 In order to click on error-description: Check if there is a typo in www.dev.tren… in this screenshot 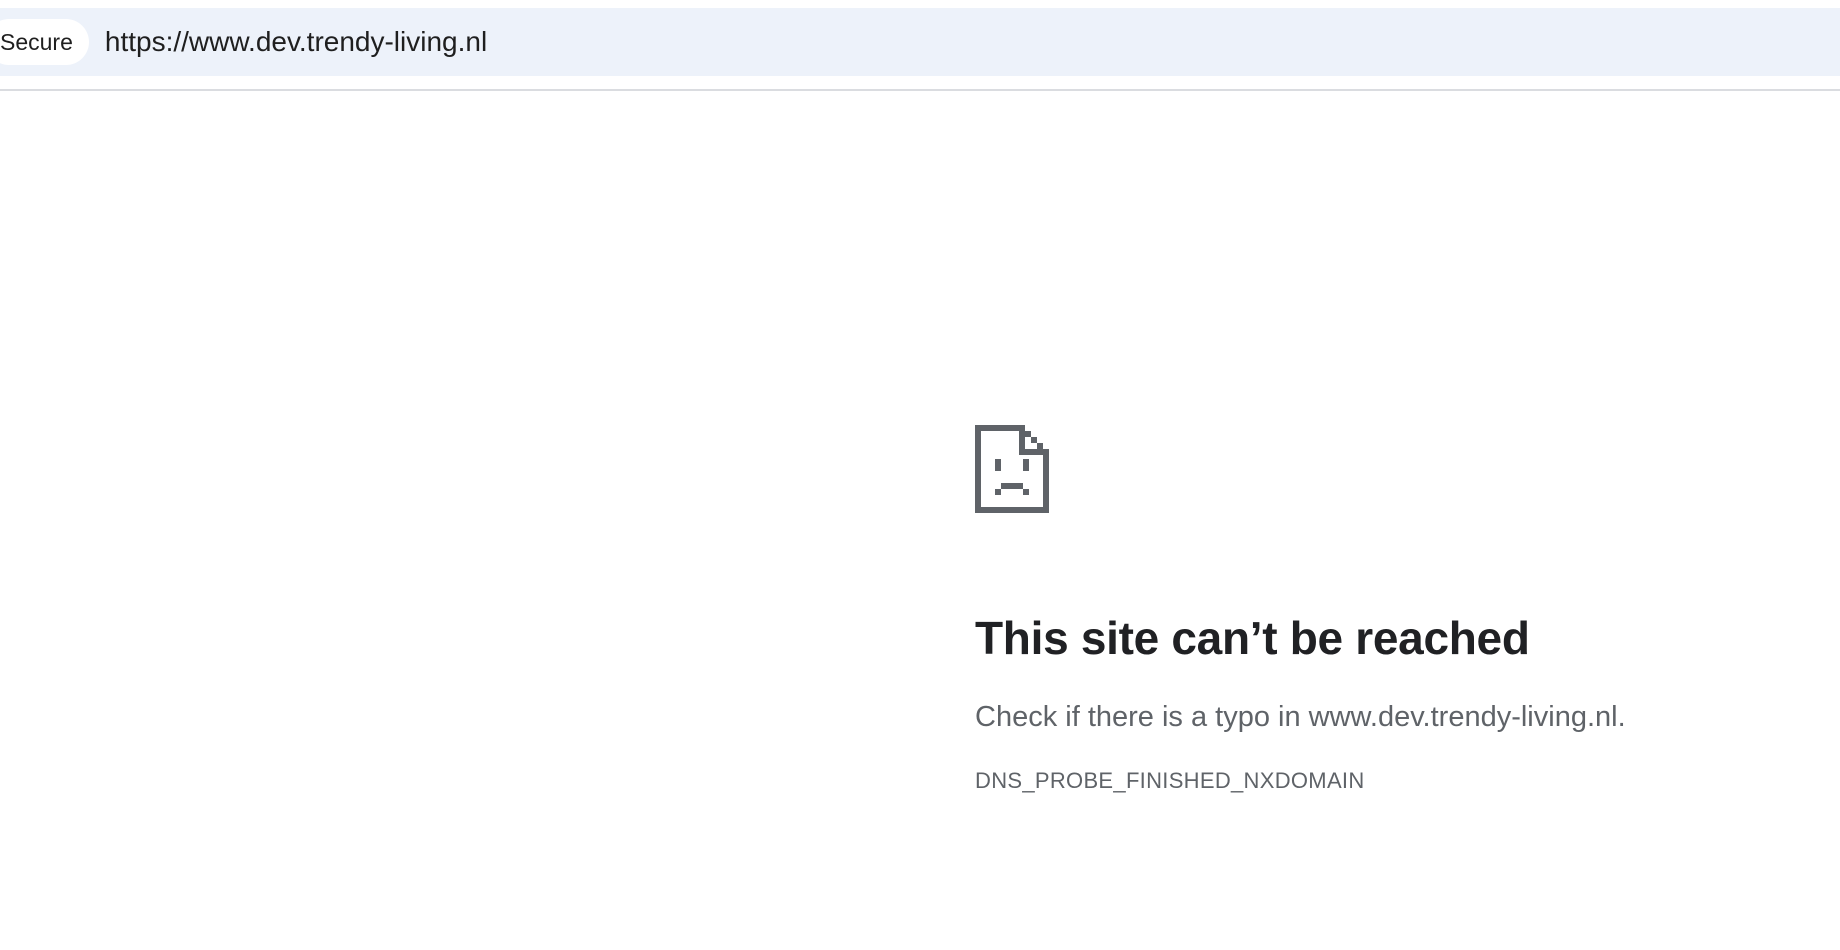, I will do `click(1300, 716)`.